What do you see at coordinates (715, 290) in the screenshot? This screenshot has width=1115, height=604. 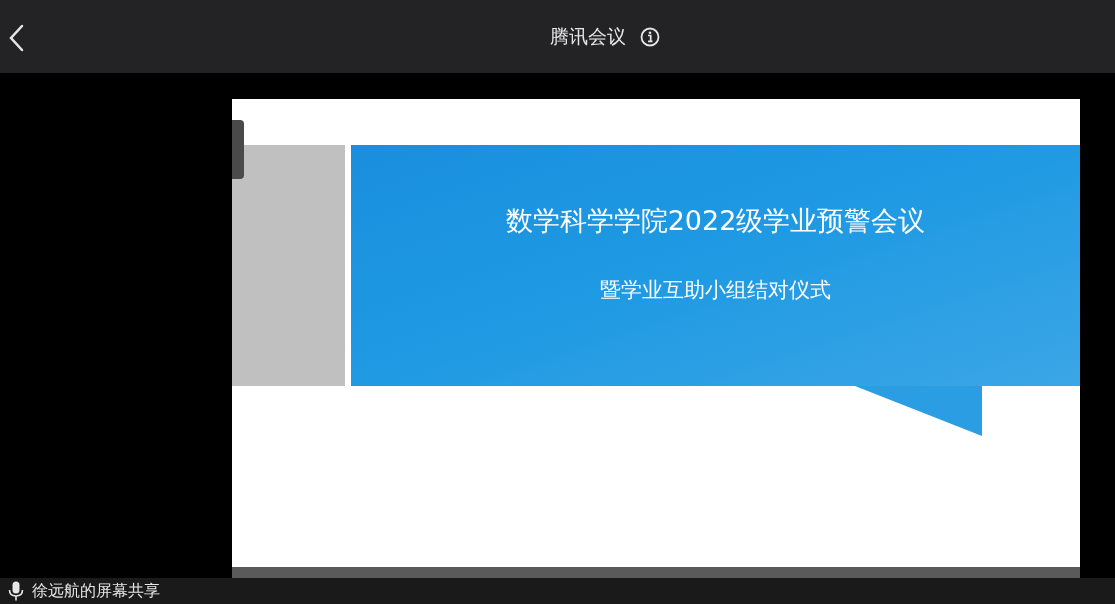 I see `slide-subtitle: 暨学业互助小组结对仪式` at bounding box center [715, 290].